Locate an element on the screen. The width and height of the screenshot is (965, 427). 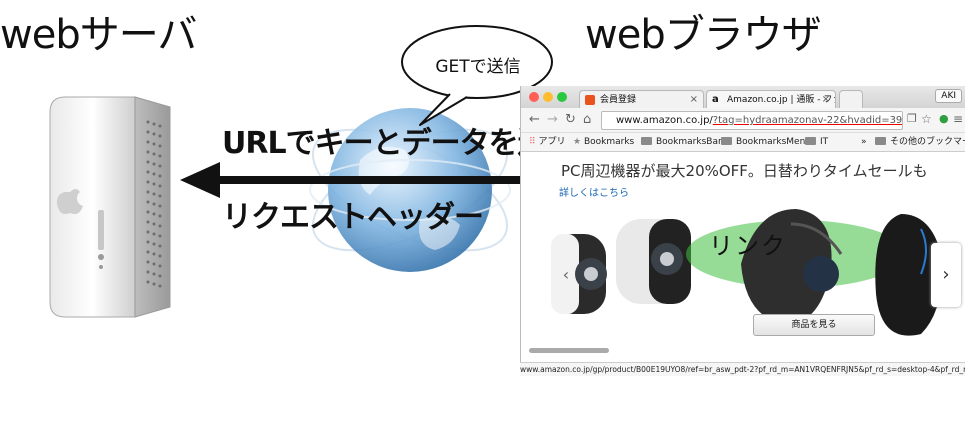
bookmarks-more: » is located at coordinates (864, 142).